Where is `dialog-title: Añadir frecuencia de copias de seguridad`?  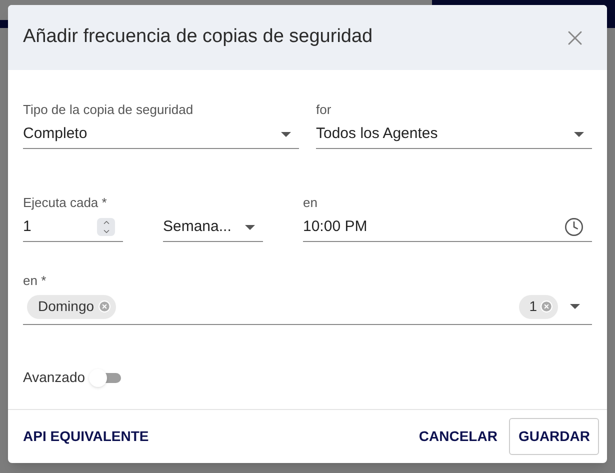 dialog-title: Añadir frecuencia de copias de seguridad is located at coordinates (198, 37).